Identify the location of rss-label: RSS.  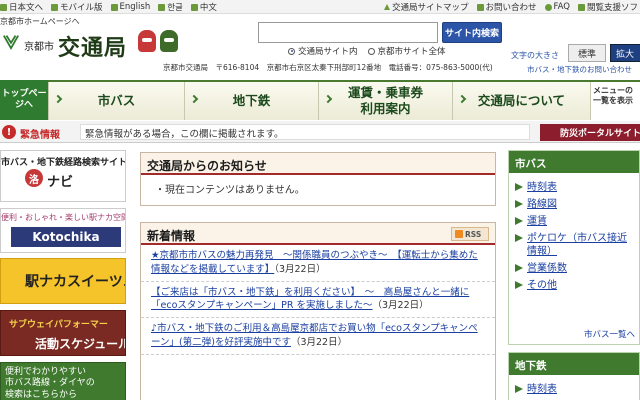
(473, 234).